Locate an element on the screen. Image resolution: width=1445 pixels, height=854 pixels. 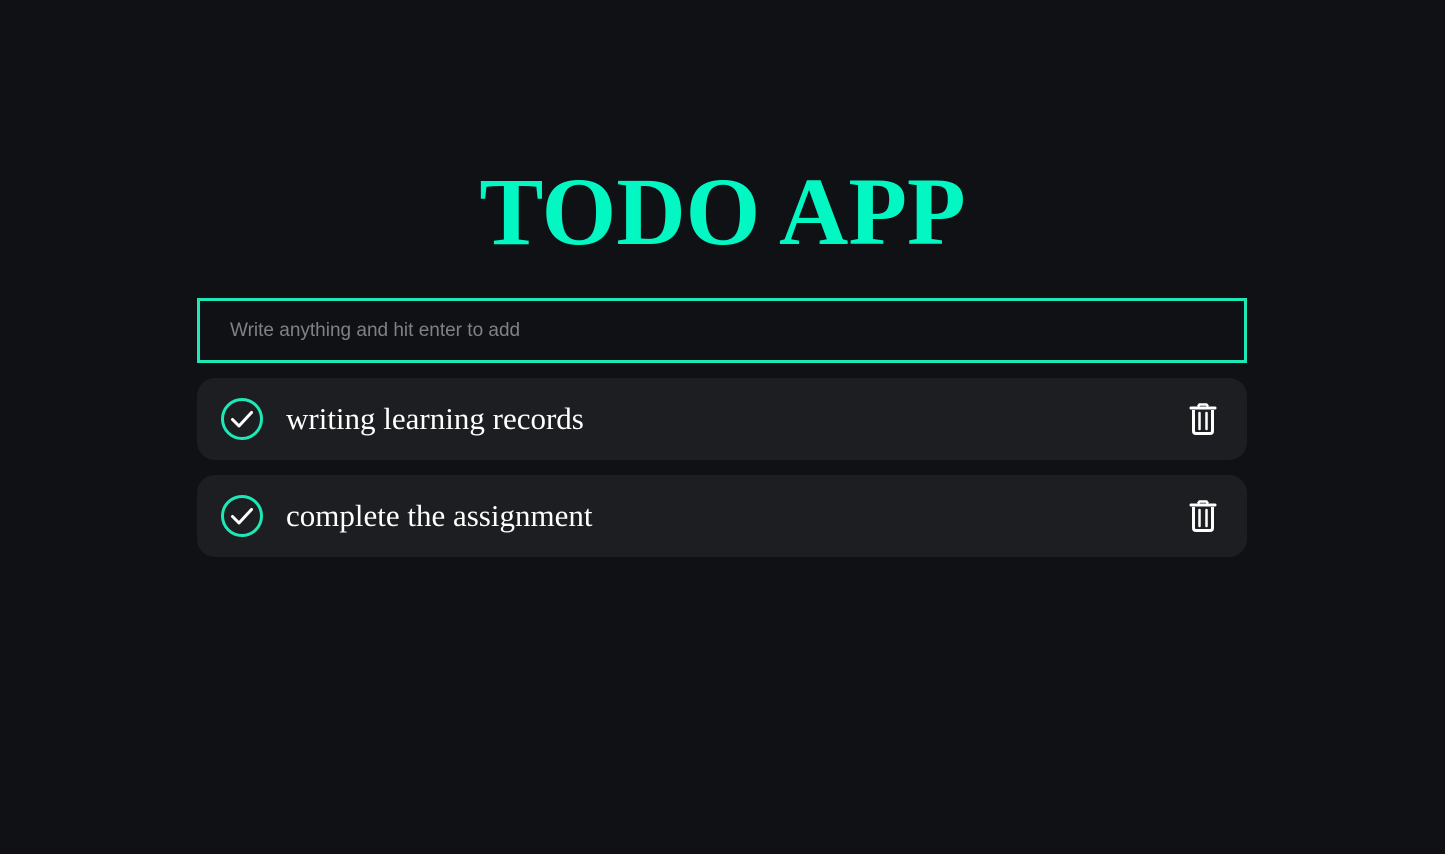
app-title: TODO APP is located at coordinates (722, 211).